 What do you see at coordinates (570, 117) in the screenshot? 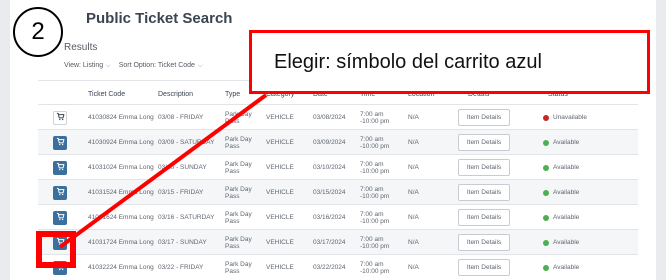
I see `status-badge: Unavailable` at bounding box center [570, 117].